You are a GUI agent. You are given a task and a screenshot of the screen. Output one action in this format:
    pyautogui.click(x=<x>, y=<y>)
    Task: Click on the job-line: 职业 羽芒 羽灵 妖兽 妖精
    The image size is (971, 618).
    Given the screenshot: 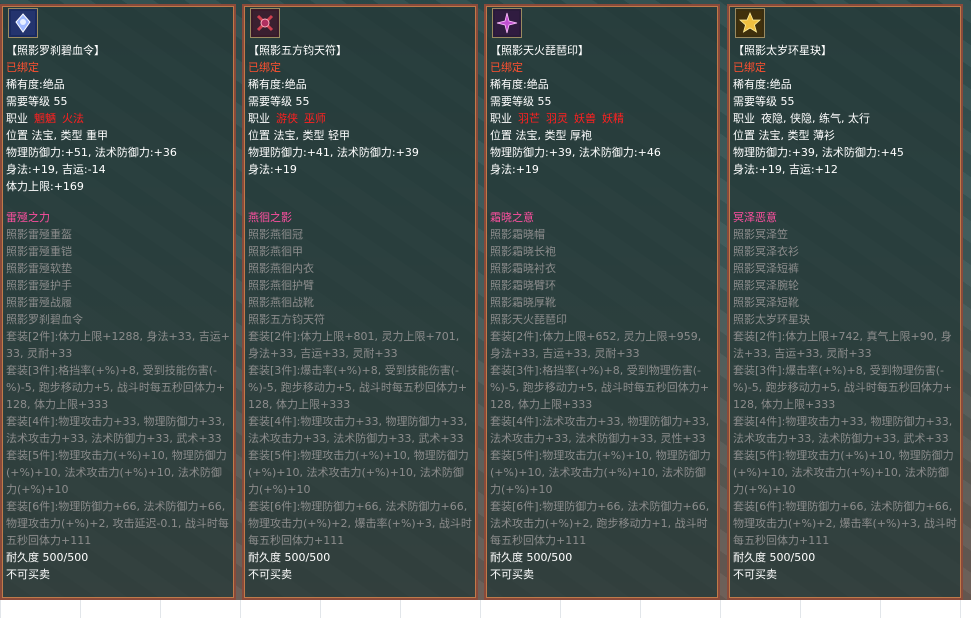 What is the action you would take?
    pyautogui.click(x=602, y=118)
    